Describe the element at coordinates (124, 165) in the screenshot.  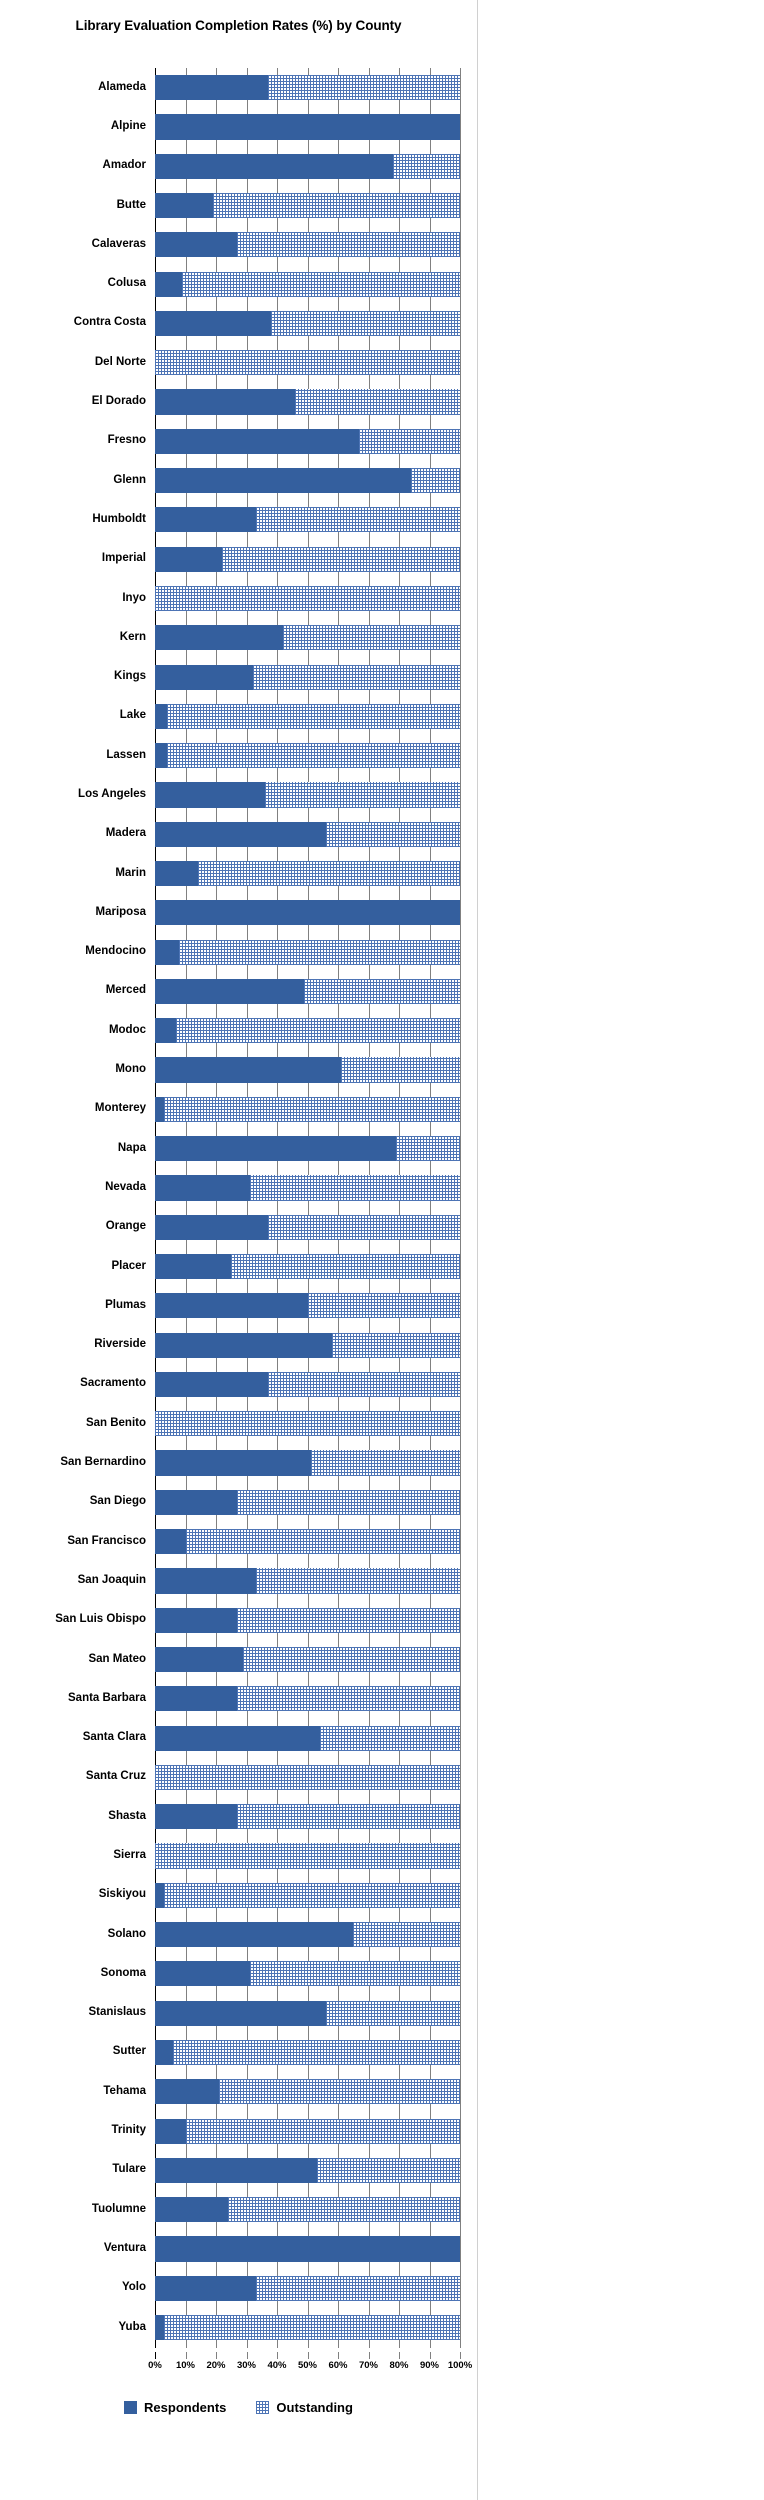
I see `y-axis-label: Amador` at that location.